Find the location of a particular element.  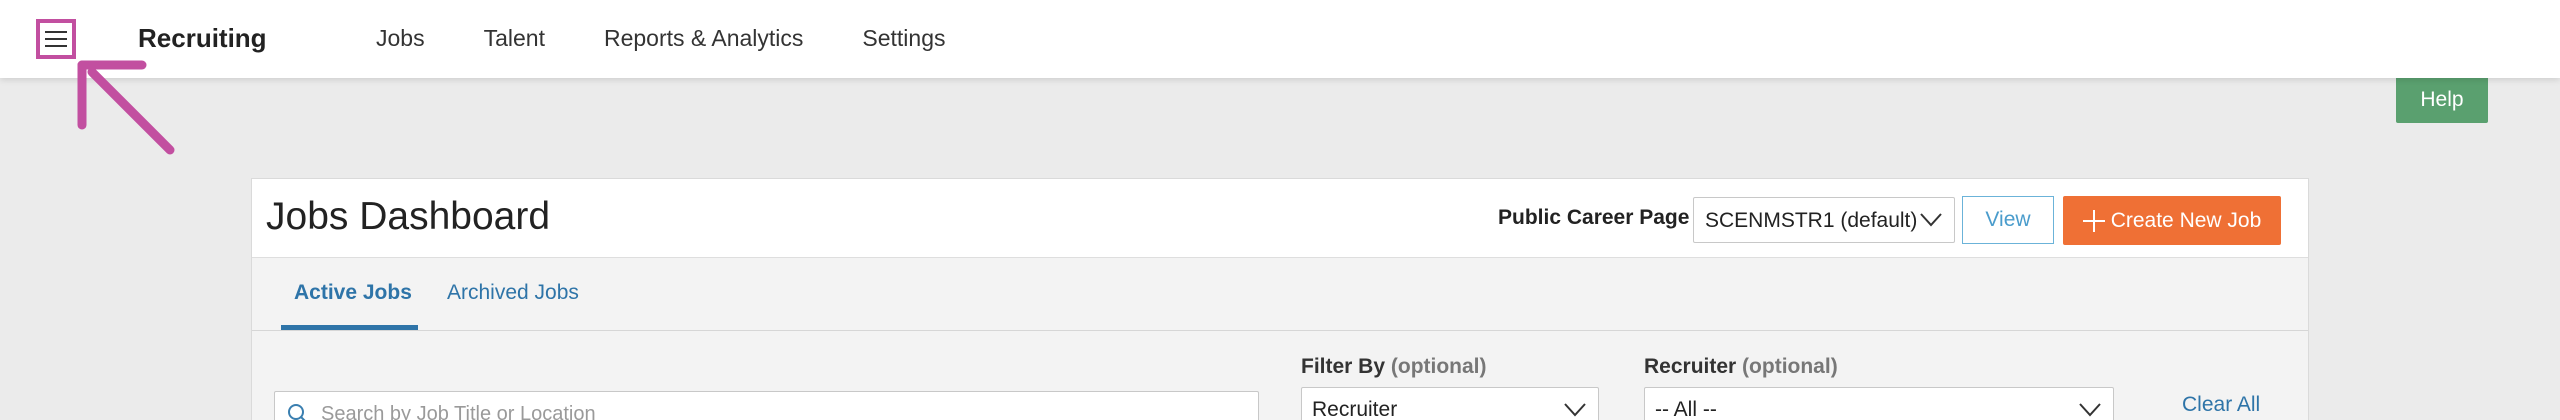

main-nav: Jobs Talent Reports & Analytics Settings is located at coordinates (690, 38).